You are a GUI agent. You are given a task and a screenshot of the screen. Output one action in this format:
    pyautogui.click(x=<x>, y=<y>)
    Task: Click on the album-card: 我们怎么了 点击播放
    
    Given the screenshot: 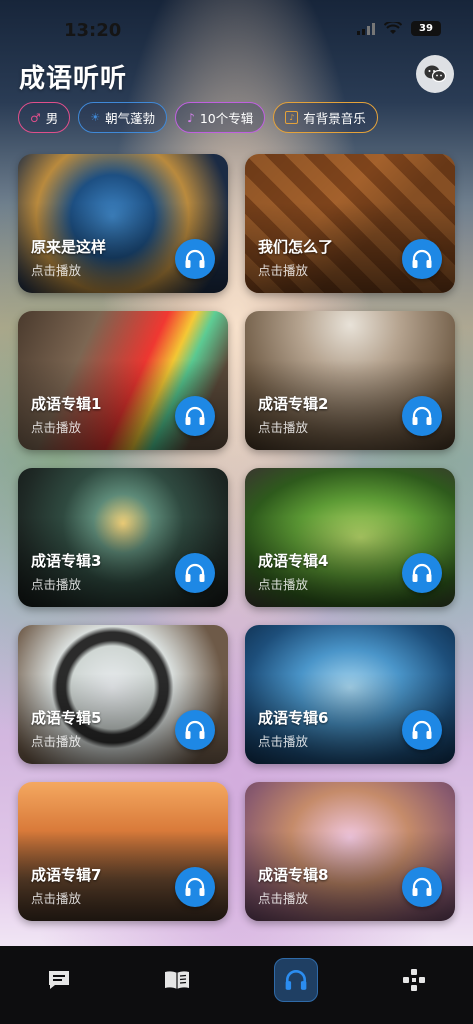 What is the action you would take?
    pyautogui.click(x=350, y=223)
    